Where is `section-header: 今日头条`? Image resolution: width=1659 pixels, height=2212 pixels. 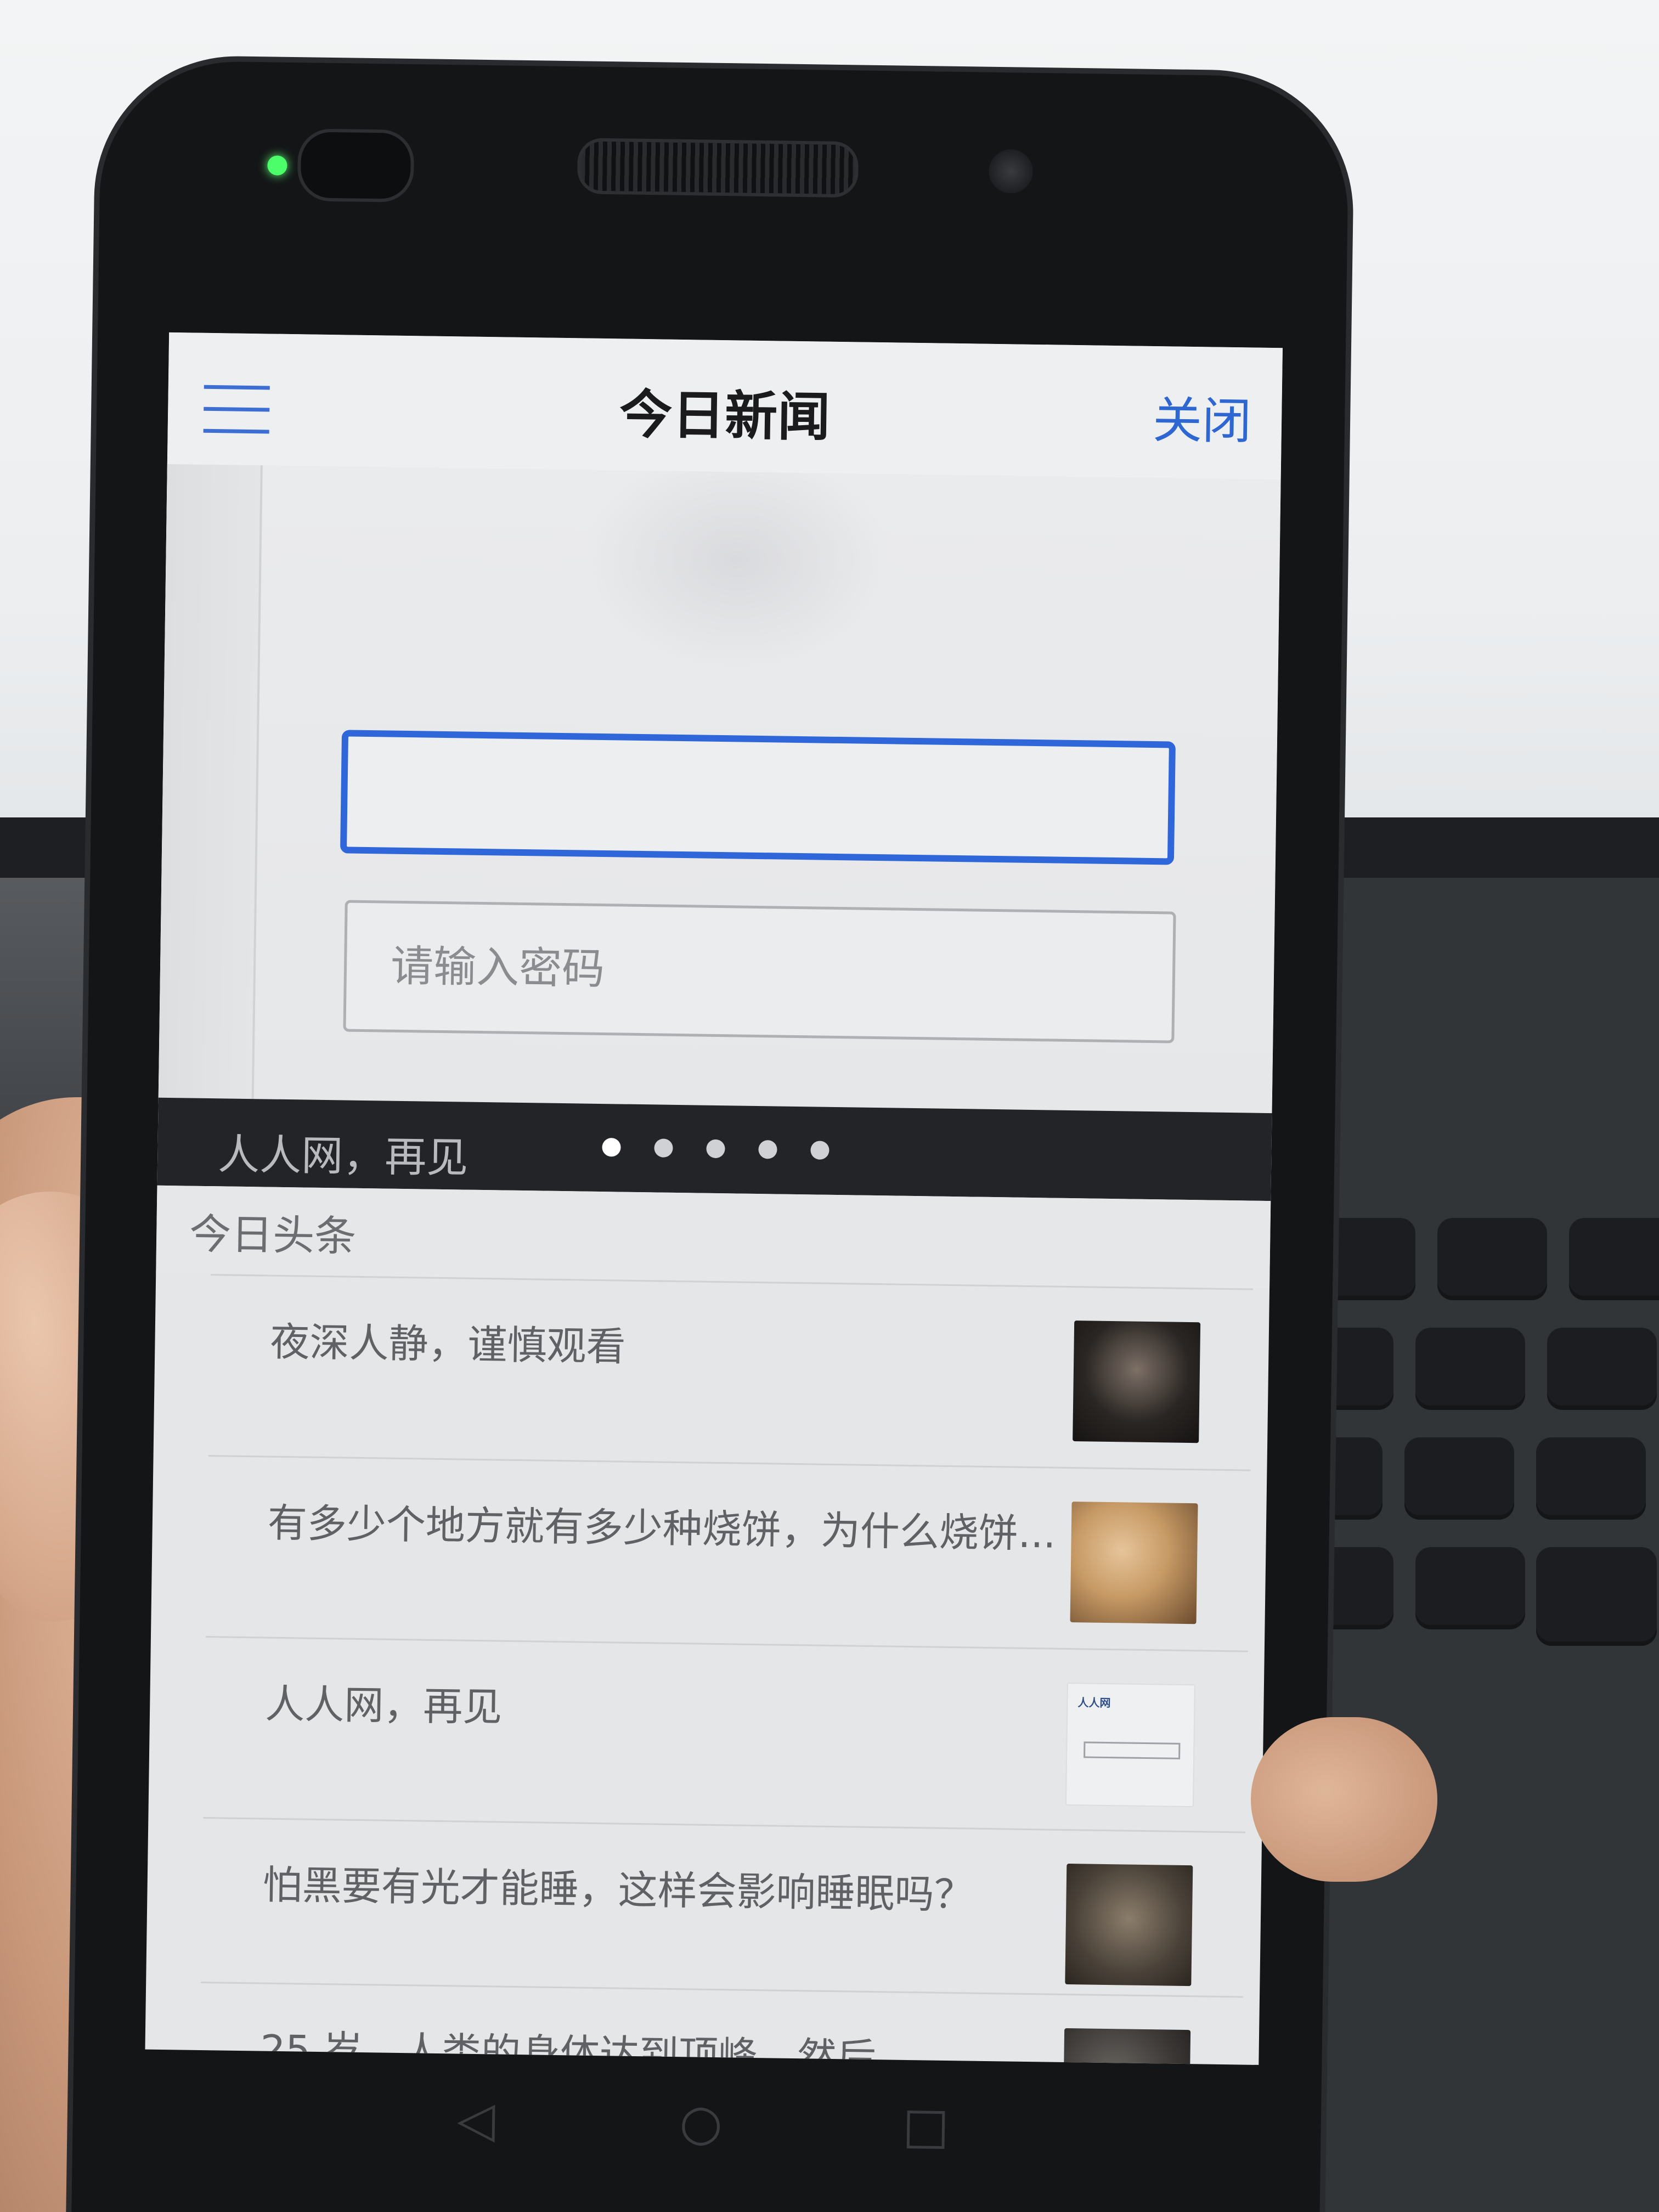 section-header: 今日头条 is located at coordinates (713, 1237).